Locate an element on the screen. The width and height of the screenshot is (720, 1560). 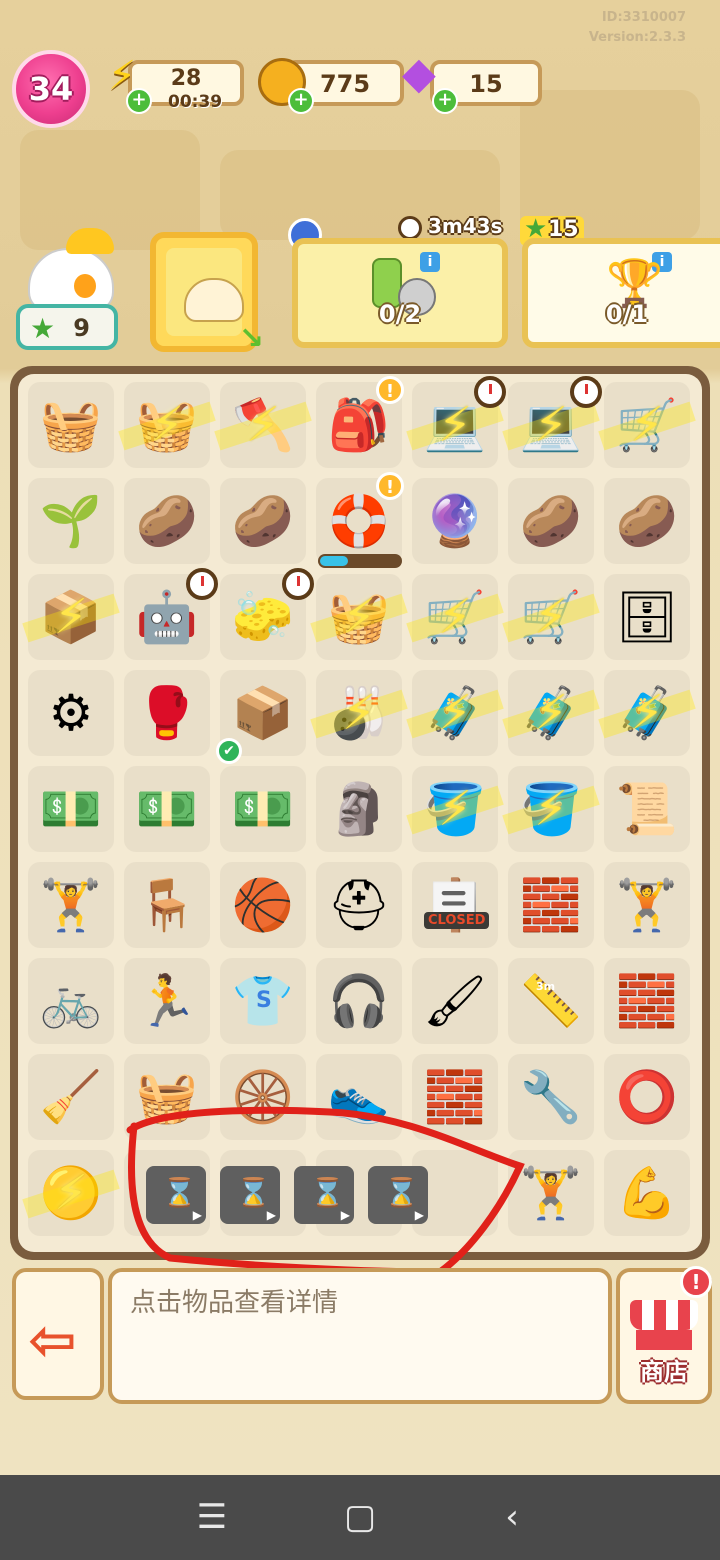
basket-icon: 🧺 is located at coordinates (71, 425).